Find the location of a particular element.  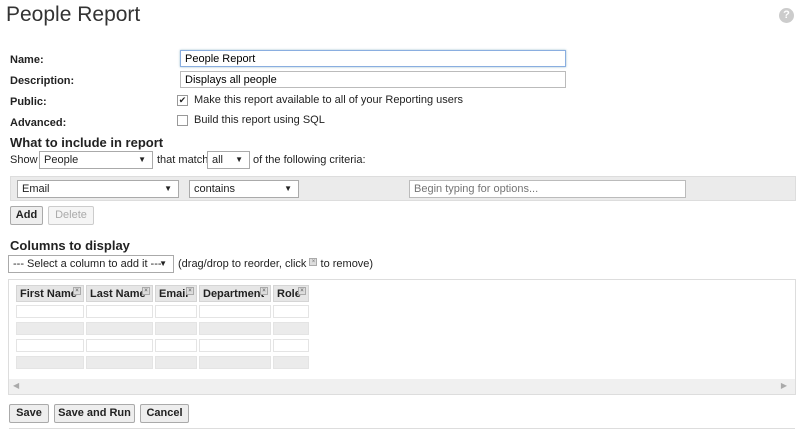

cancel-button: Cancel is located at coordinates (164, 413).